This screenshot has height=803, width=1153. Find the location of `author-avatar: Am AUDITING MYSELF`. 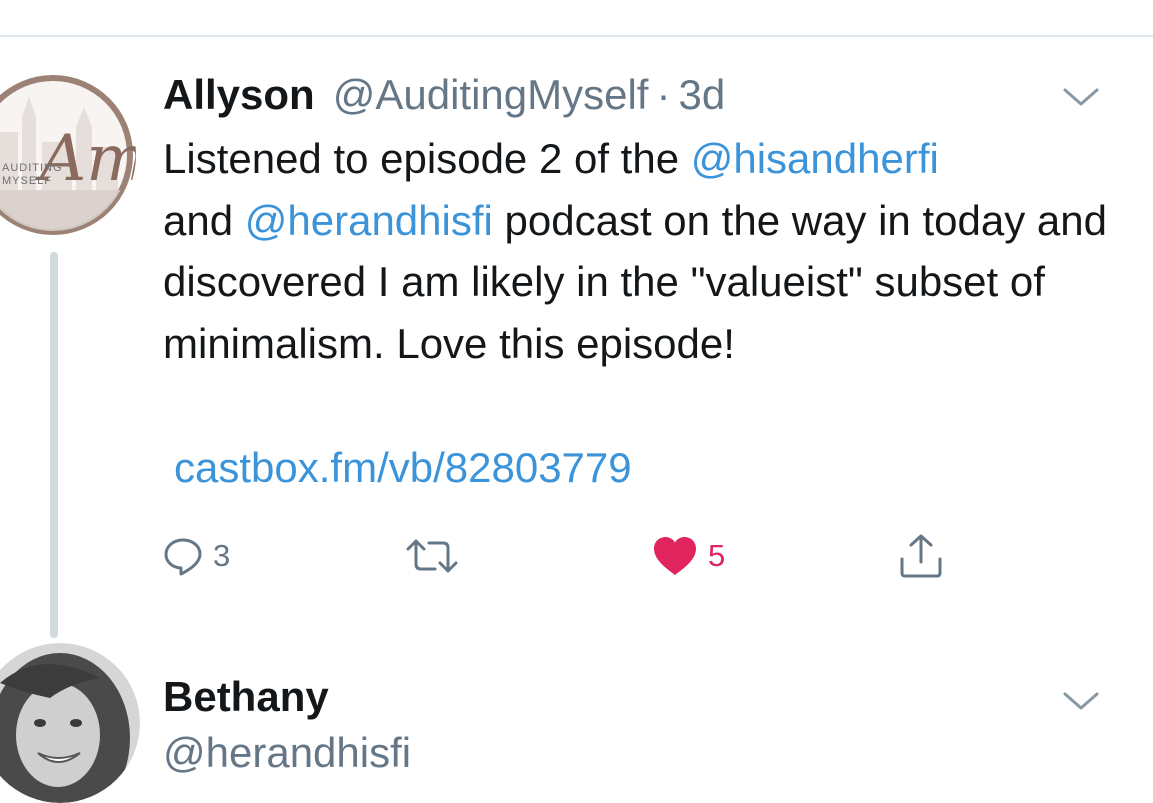

author-avatar: Am AUDITING MYSELF is located at coordinates (68, 155).